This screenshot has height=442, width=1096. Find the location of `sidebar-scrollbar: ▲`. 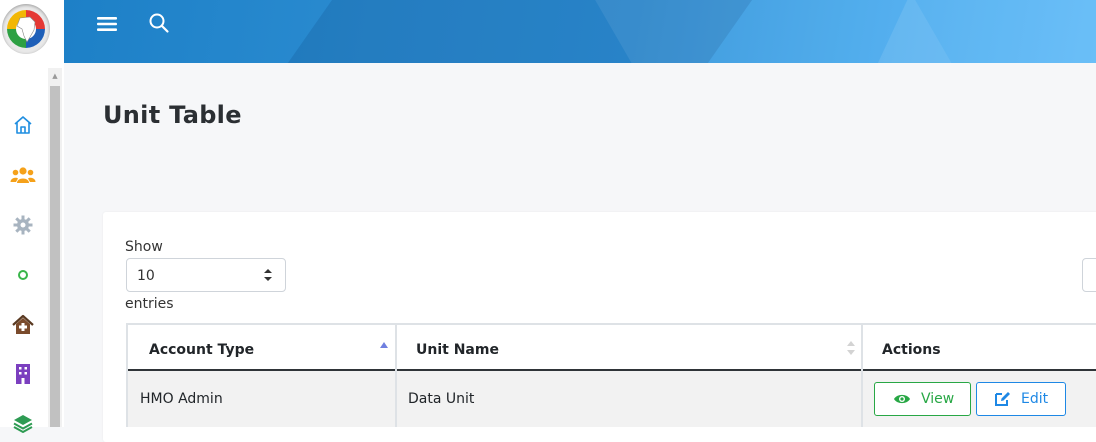

sidebar-scrollbar: ▲ is located at coordinates (55, 247).